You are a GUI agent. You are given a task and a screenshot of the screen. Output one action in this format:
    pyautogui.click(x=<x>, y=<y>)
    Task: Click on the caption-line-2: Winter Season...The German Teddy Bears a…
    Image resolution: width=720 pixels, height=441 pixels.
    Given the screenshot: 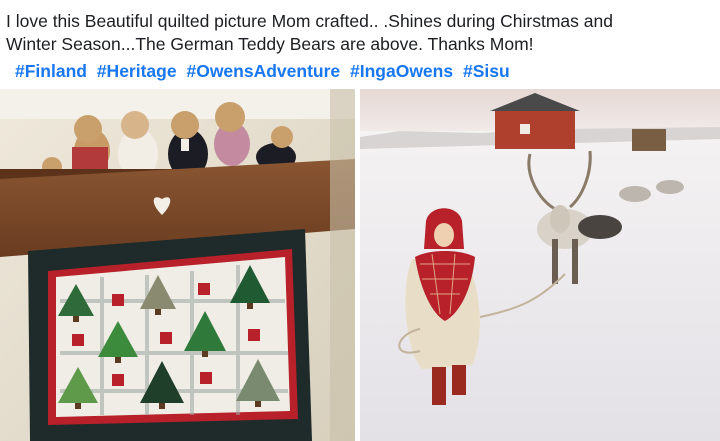 What is the action you would take?
    pyautogui.click(x=270, y=44)
    